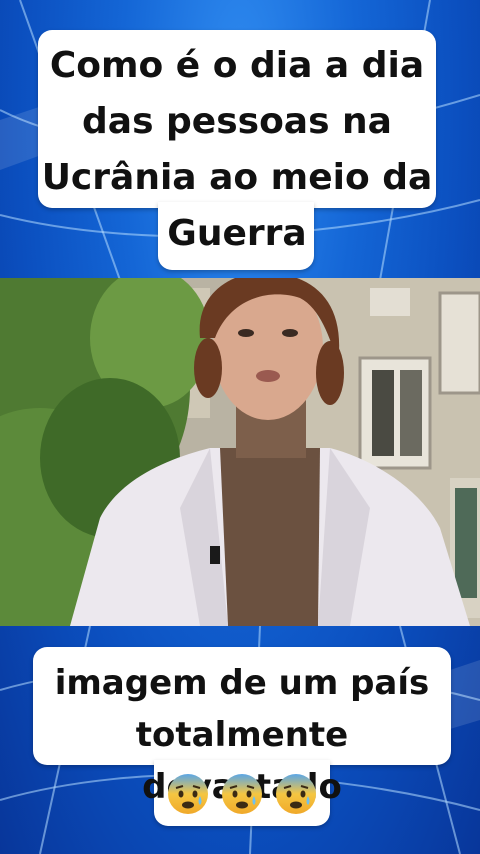 The width and height of the screenshot is (480, 854). What do you see at coordinates (237, 177) in the screenshot?
I see `top-caption-line-3: Ucrânia ao meio da` at bounding box center [237, 177].